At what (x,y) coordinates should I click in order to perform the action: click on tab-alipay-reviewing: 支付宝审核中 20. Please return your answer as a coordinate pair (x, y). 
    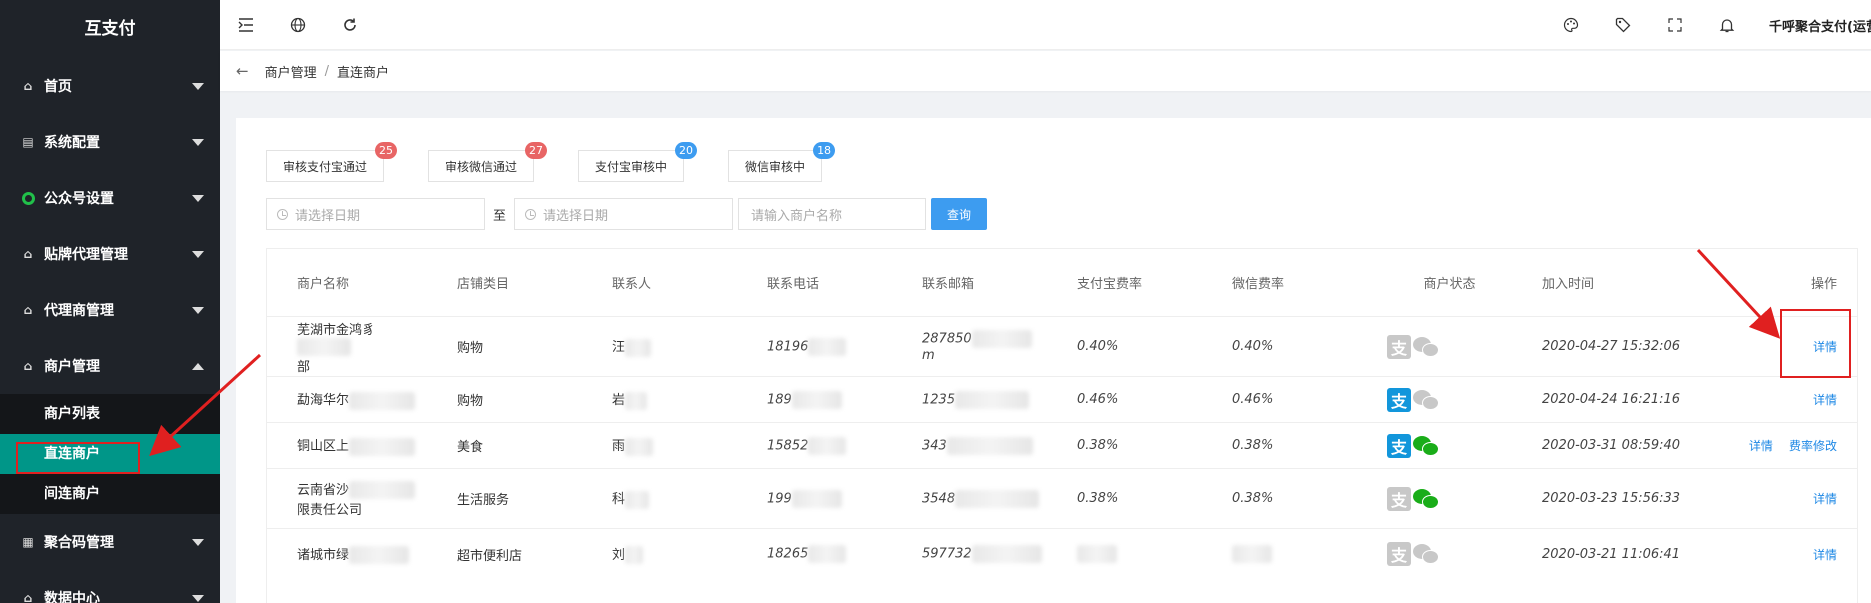
    Looking at the image, I should click on (638, 162).